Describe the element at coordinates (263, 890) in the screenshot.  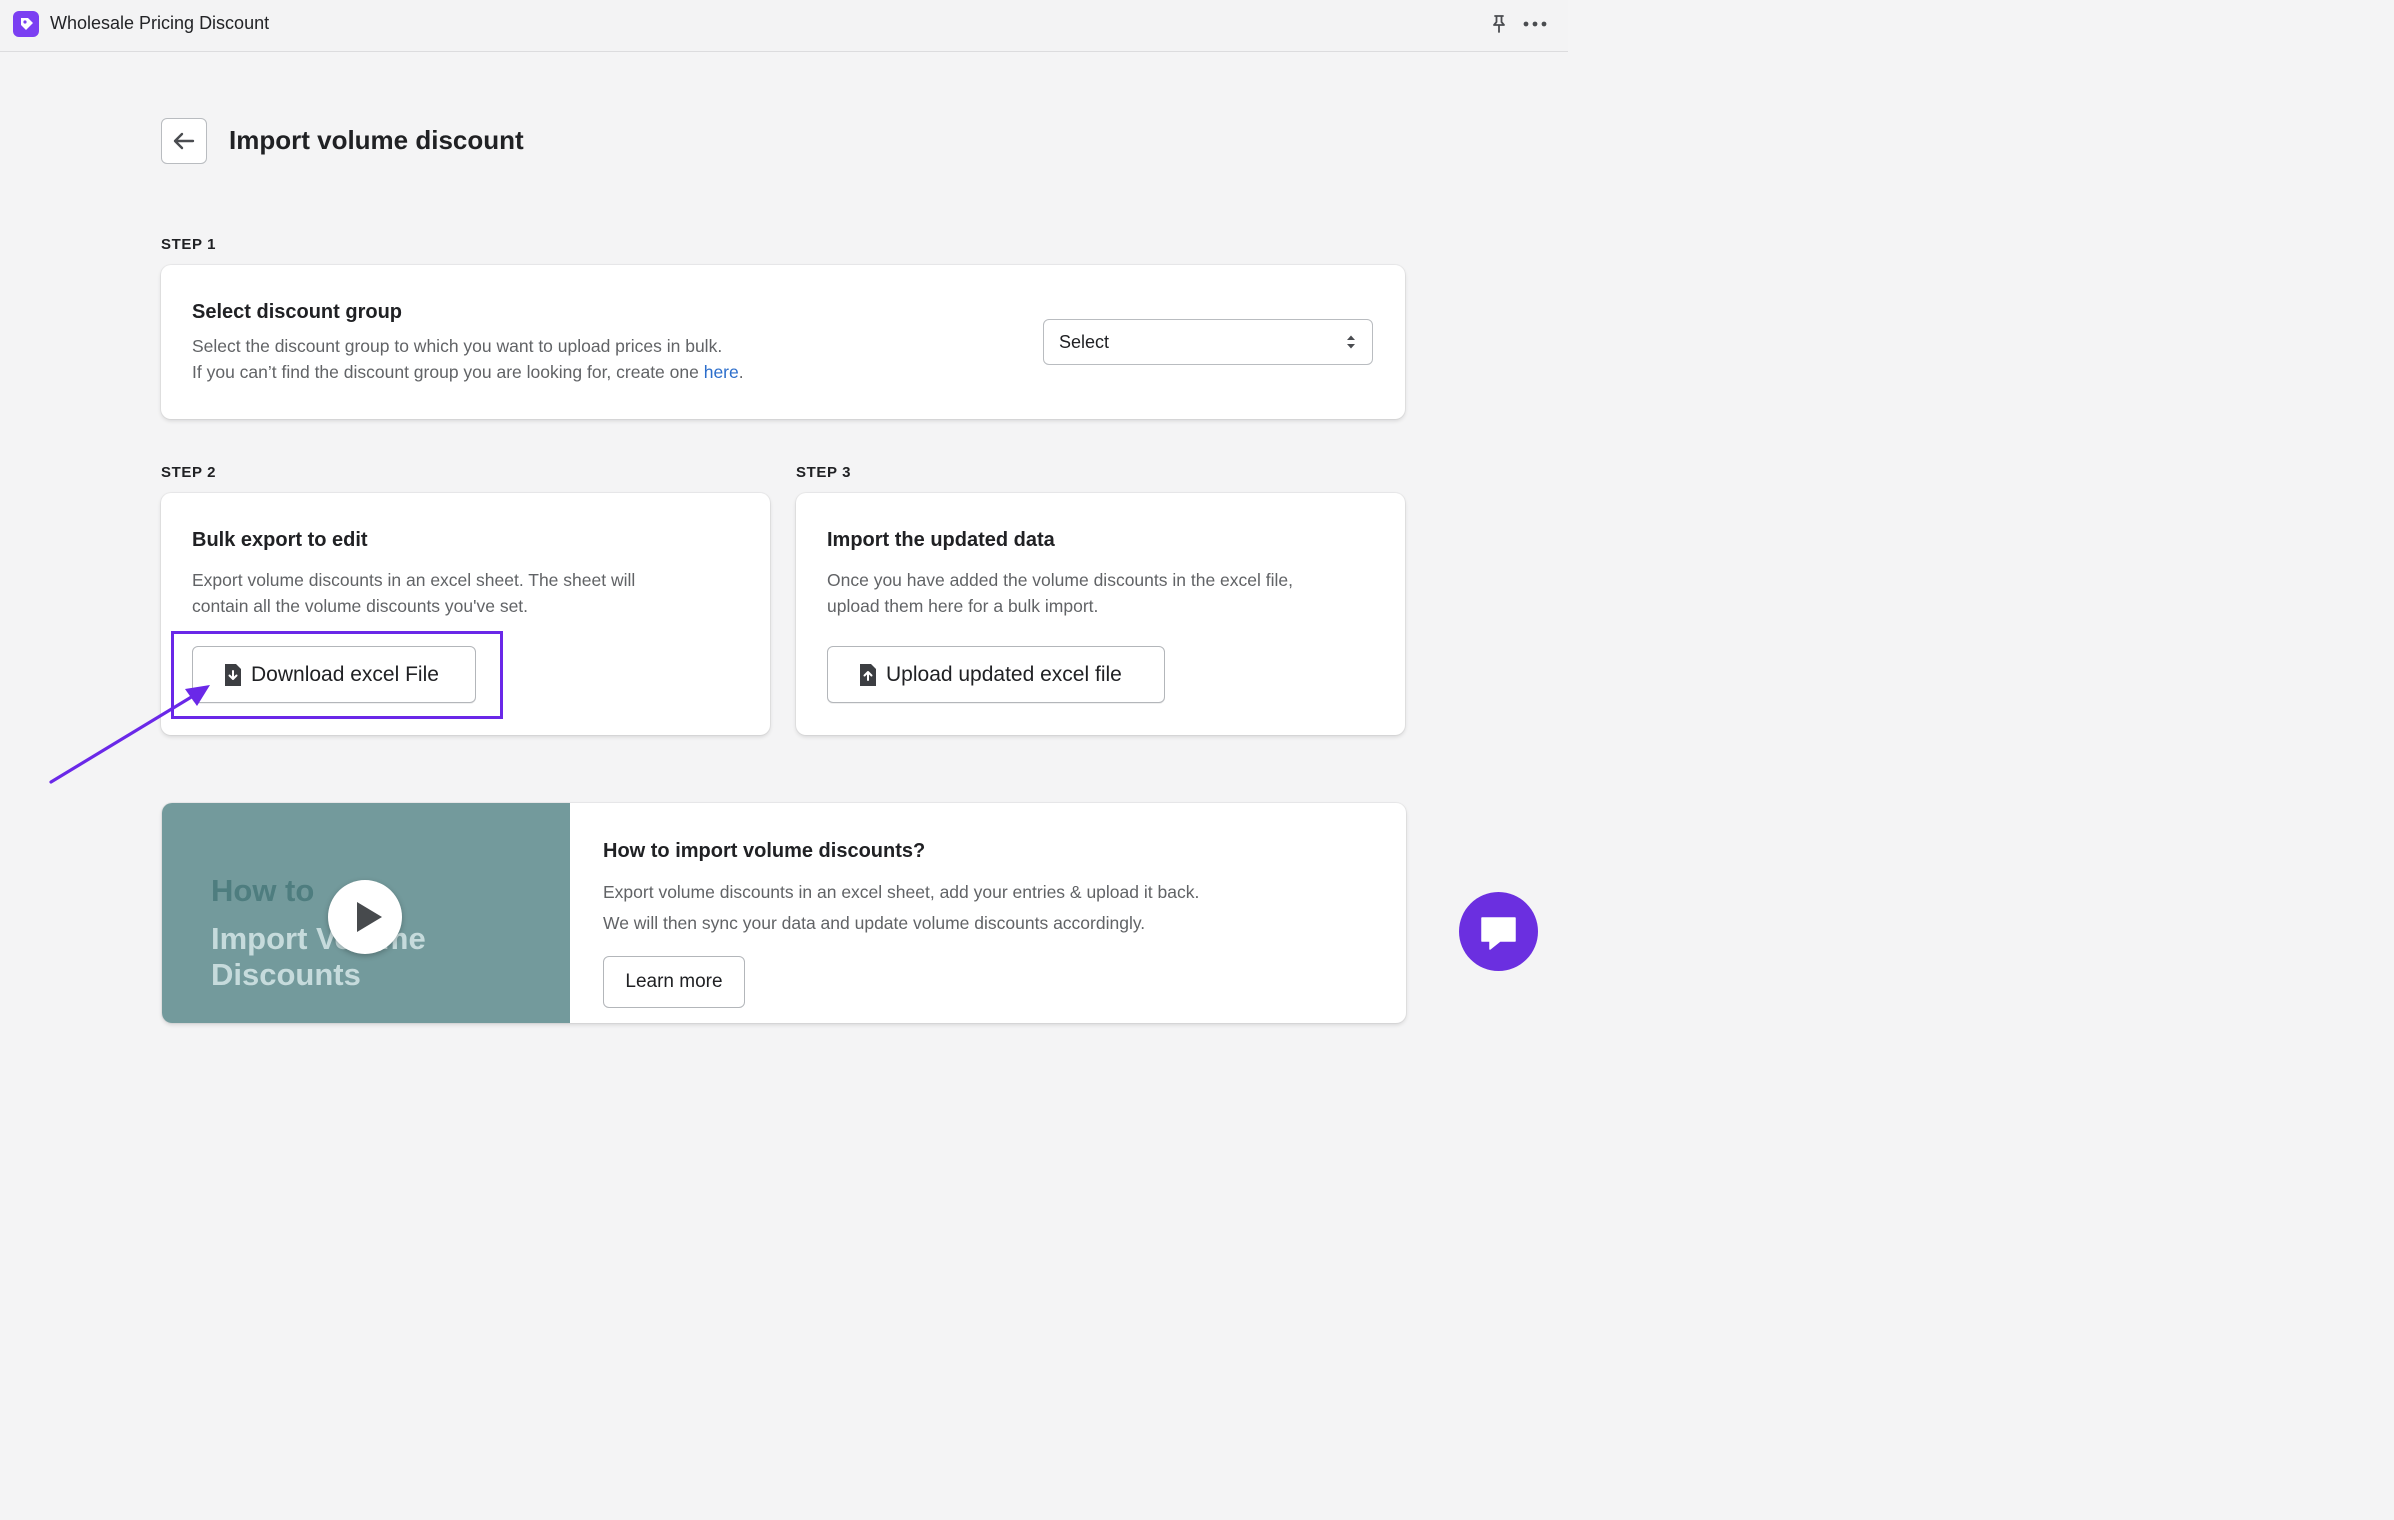
I see `thumbnail-text: How to` at that location.